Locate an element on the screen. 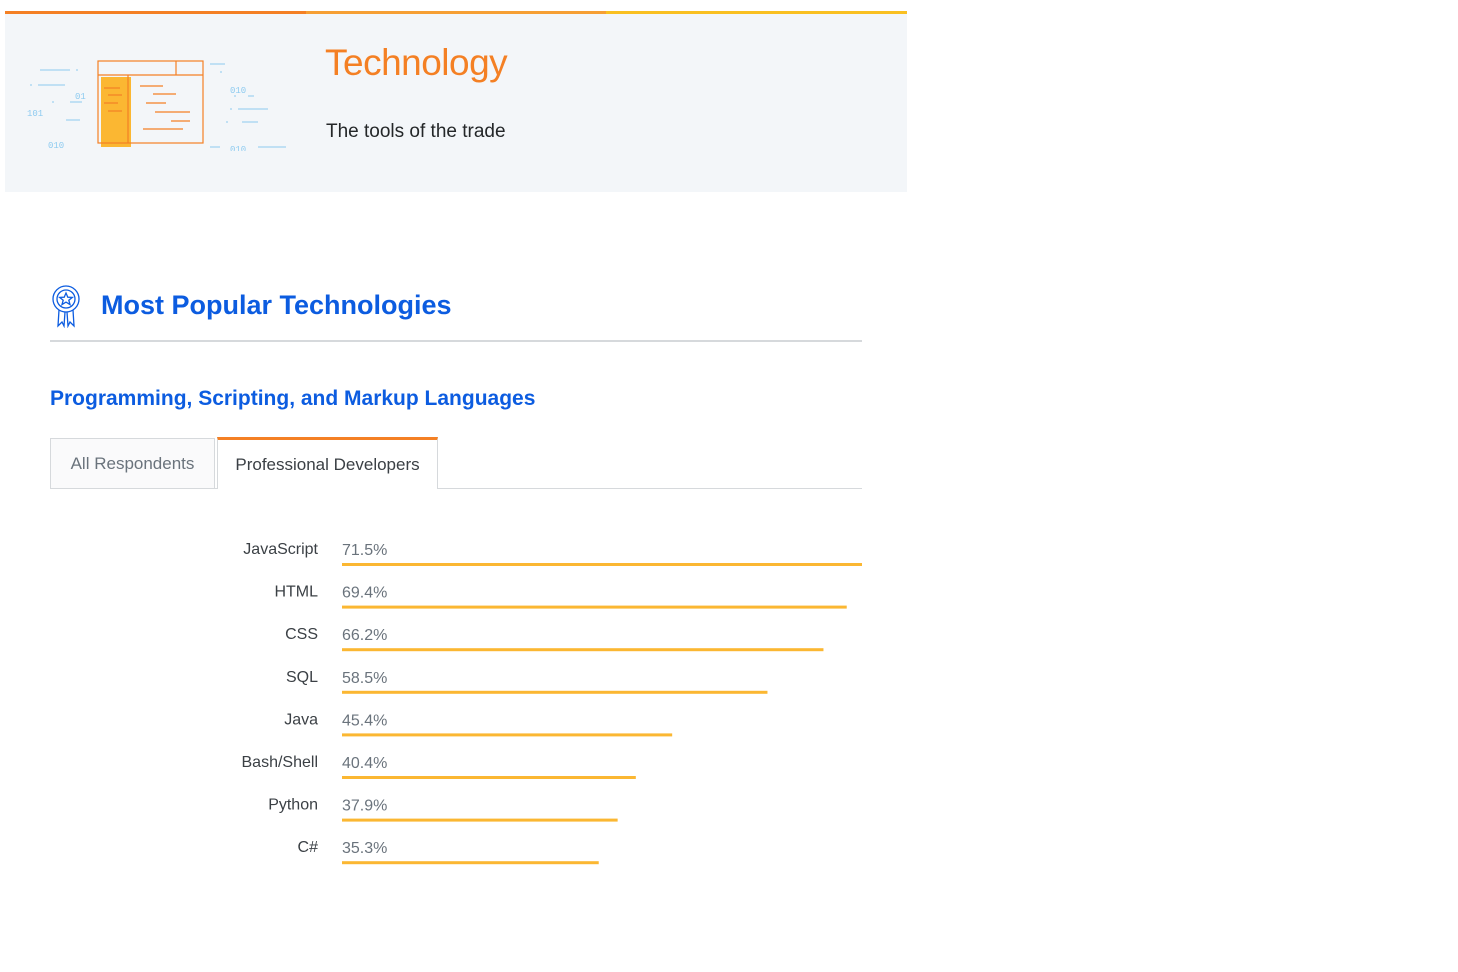 The height and width of the screenshot is (972, 1458). value-label: 58.5% is located at coordinates (364, 678).